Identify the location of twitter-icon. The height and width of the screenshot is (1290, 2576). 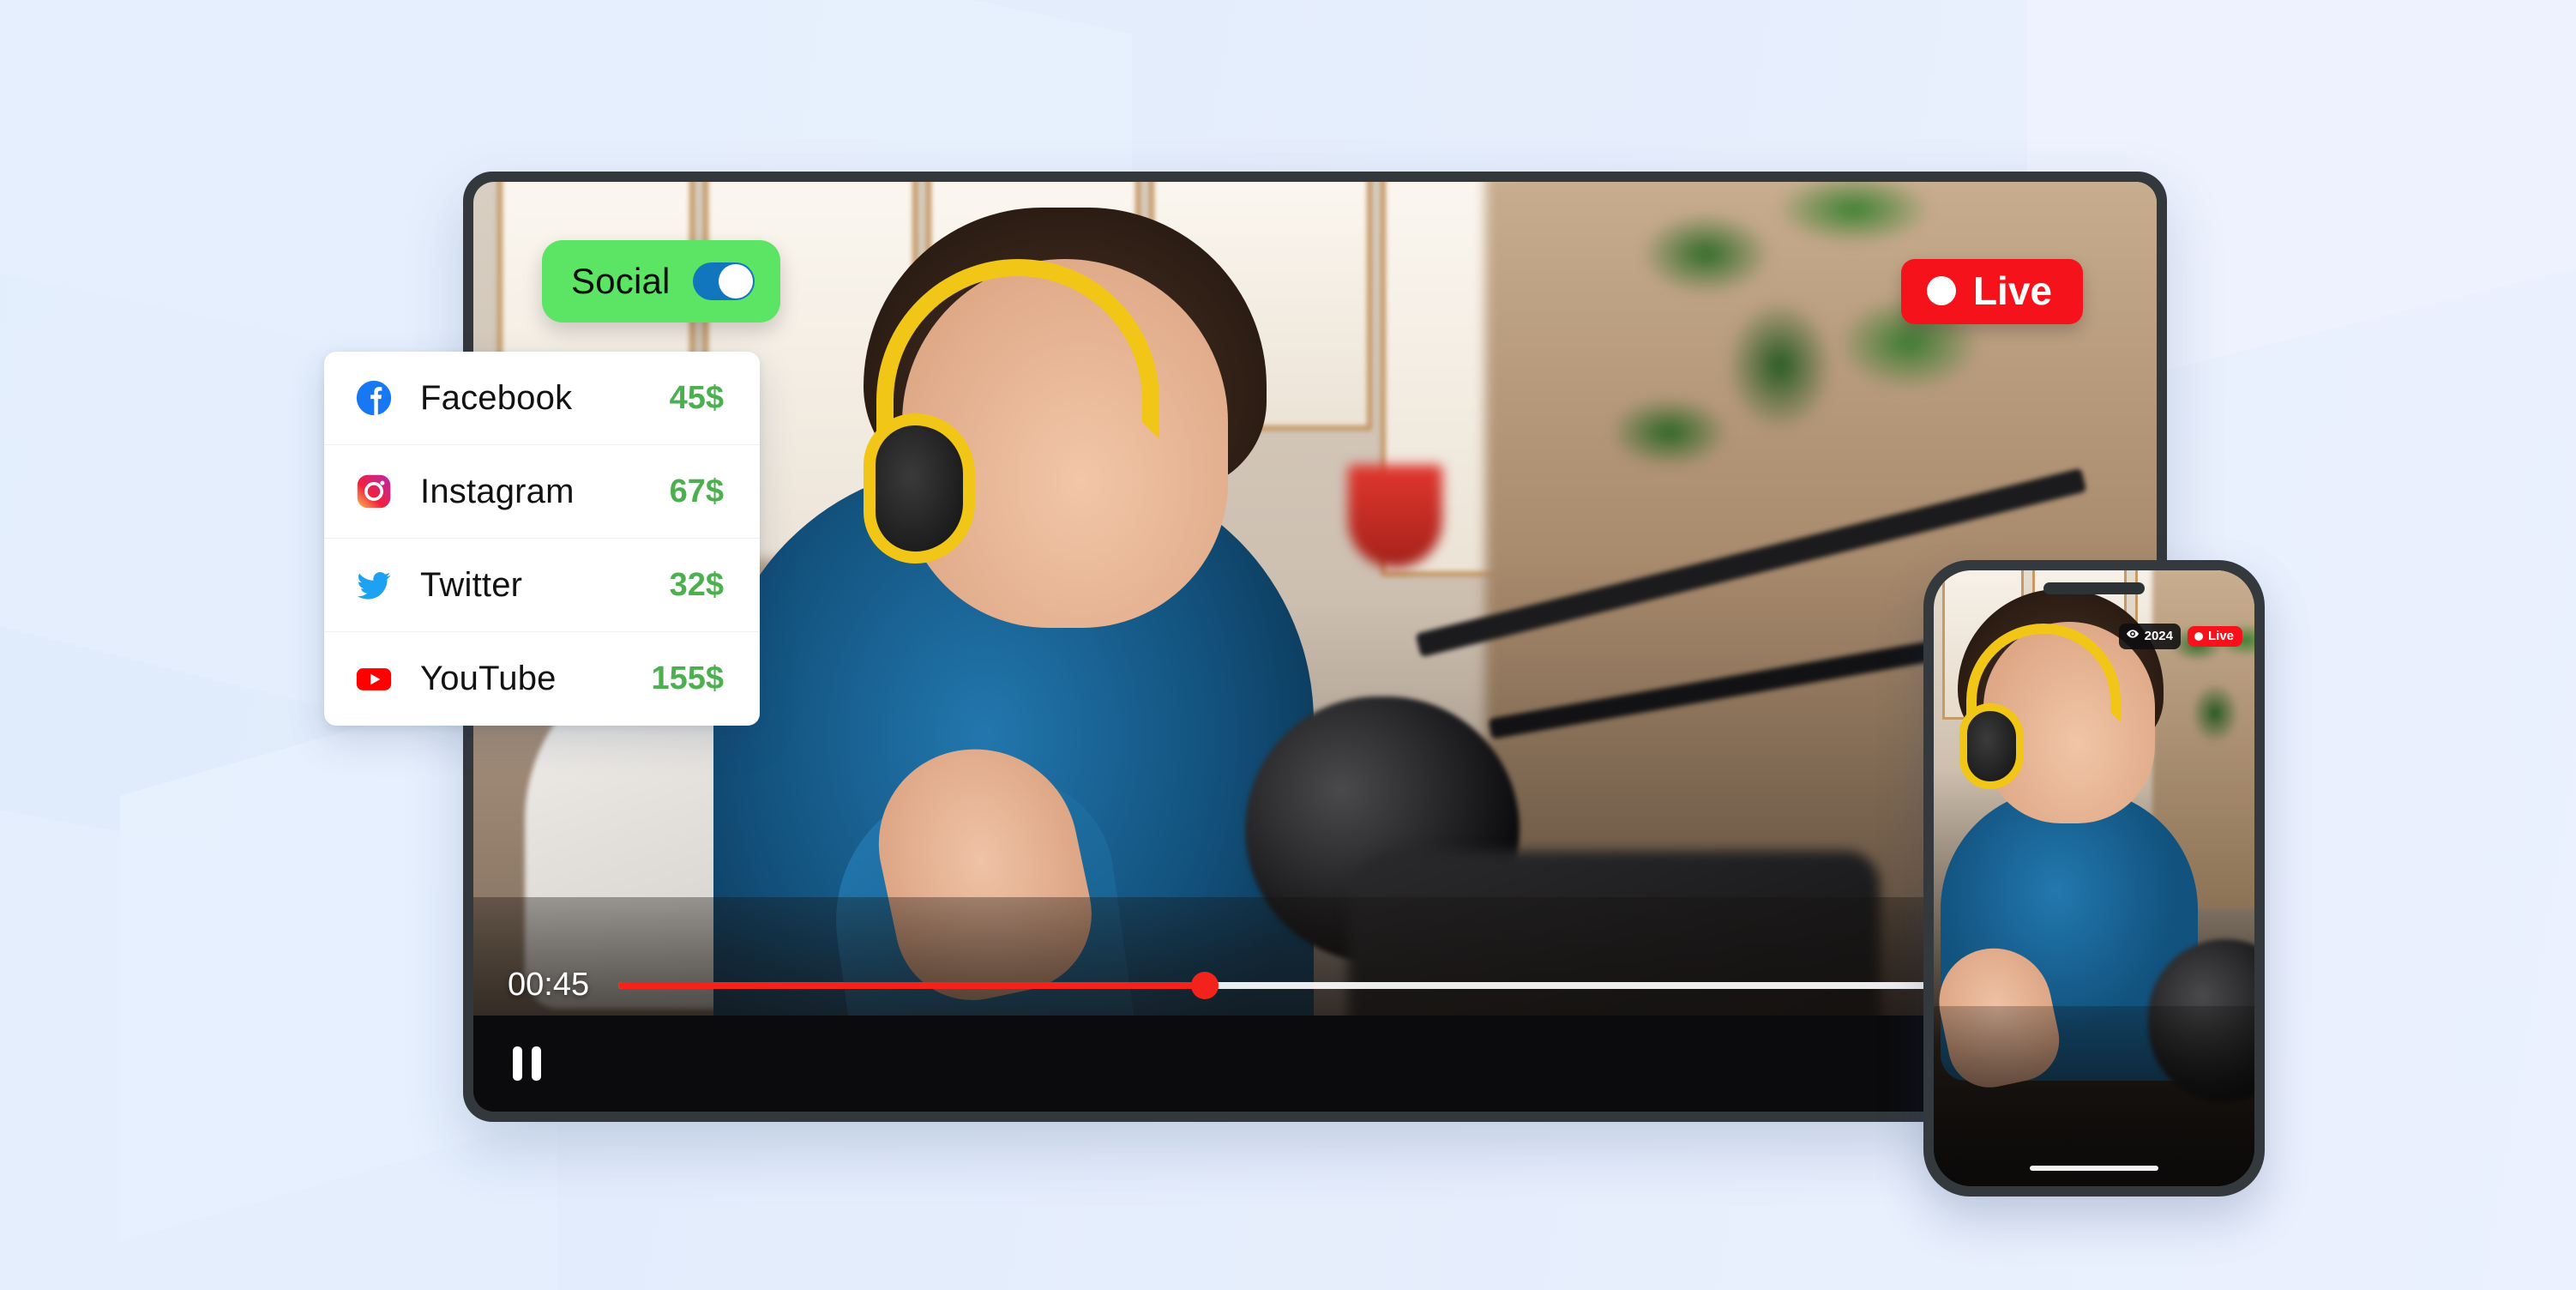
(374, 585).